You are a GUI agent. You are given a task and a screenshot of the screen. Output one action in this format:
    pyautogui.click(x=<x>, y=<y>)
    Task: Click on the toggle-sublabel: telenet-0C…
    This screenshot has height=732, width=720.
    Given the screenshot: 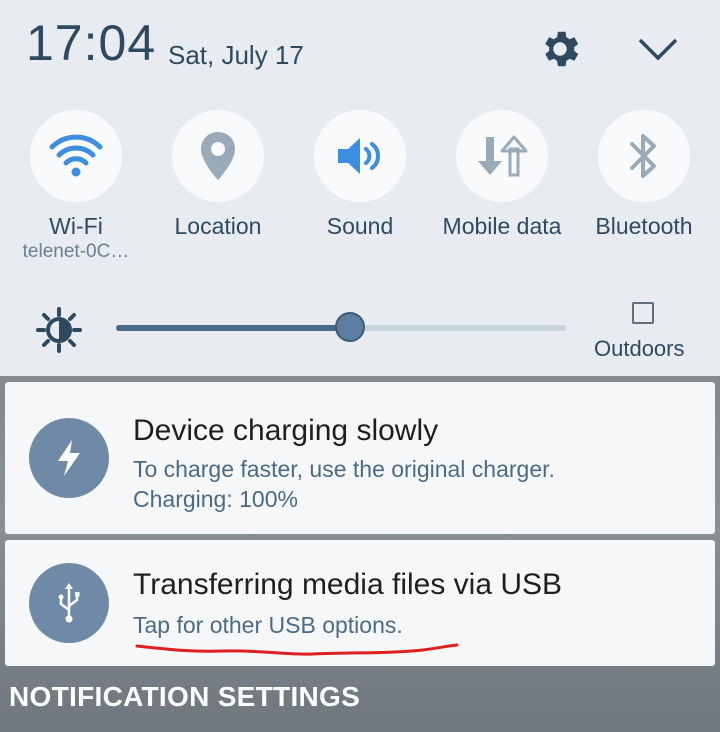 What is the action you would take?
    pyautogui.click(x=76, y=251)
    